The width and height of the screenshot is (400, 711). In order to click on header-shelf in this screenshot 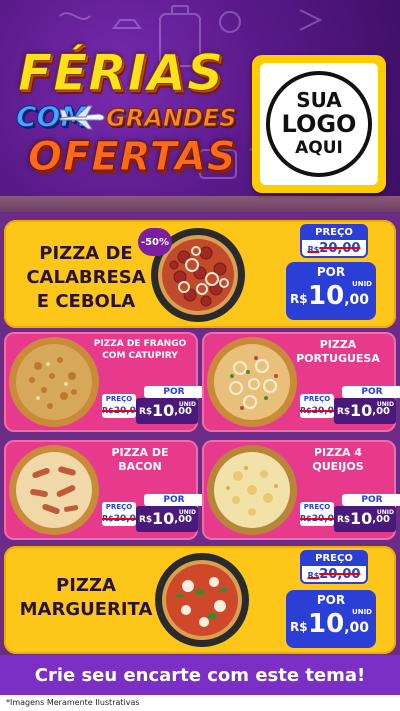, I will do `click(200, 204)`.